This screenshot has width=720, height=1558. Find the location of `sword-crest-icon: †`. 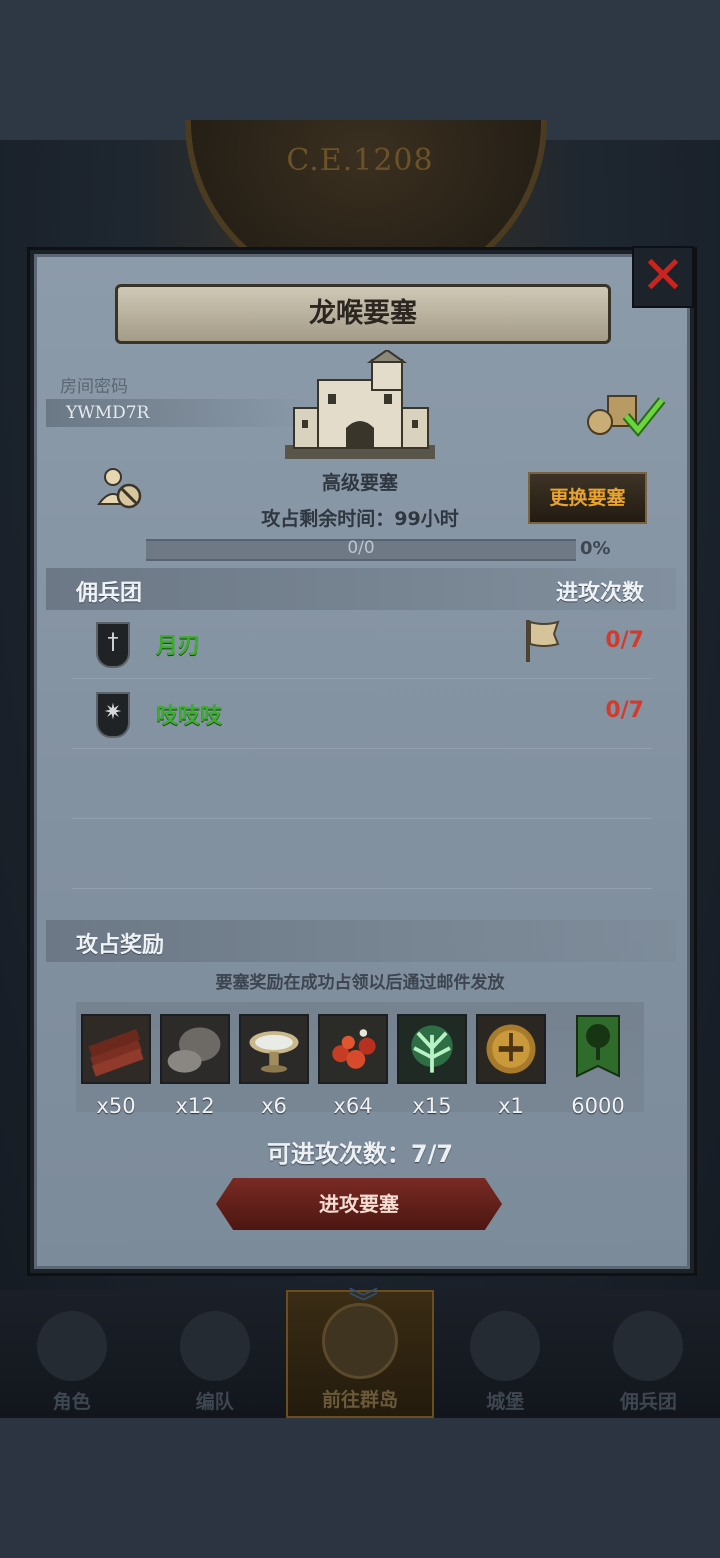

sword-crest-icon: † is located at coordinates (113, 645).